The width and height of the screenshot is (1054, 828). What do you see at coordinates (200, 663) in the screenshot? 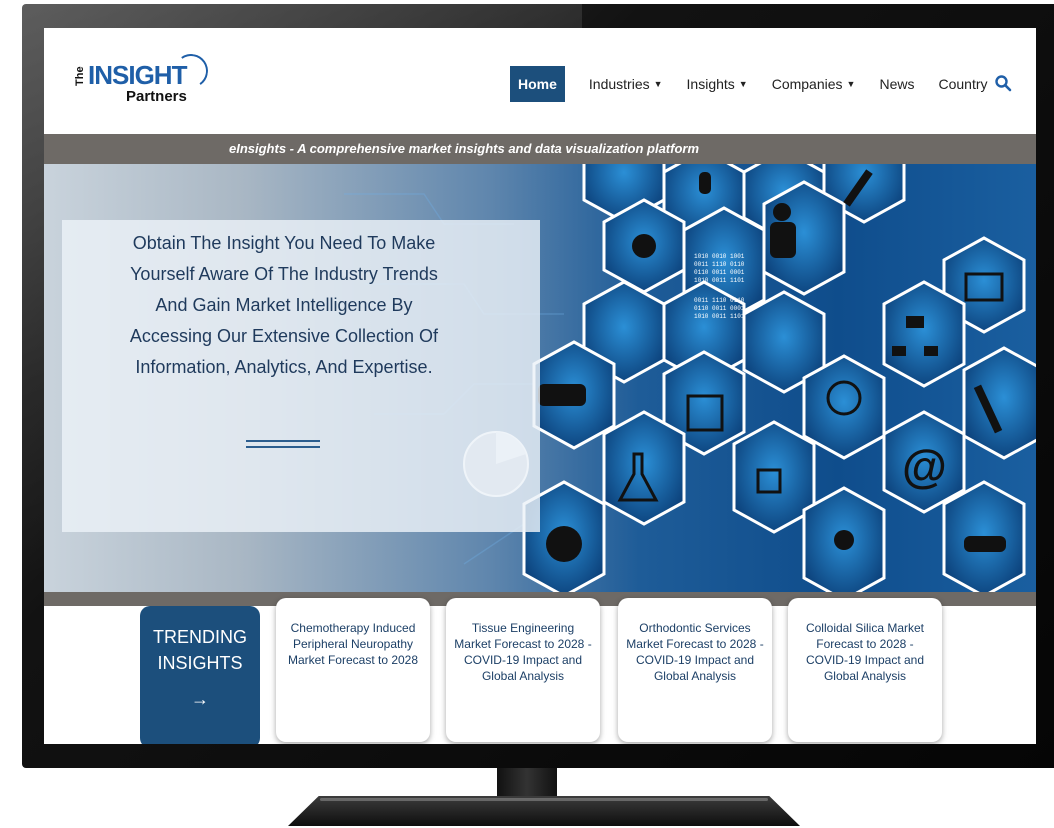
I see `trending-label-line2: INSIGHTS` at bounding box center [200, 663].